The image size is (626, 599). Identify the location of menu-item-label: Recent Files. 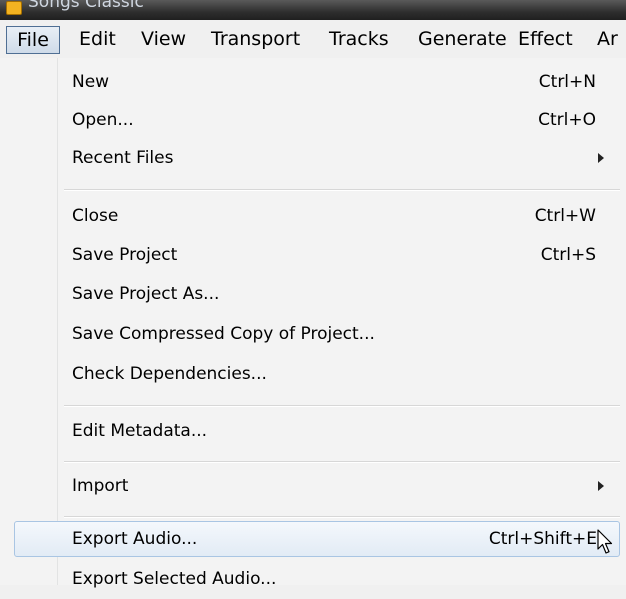
(123, 158).